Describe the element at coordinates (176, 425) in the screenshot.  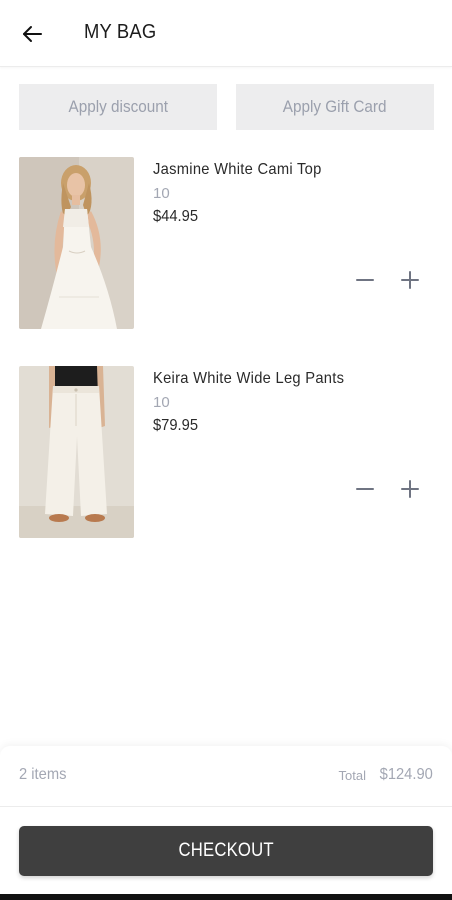
I see `product-price: $79.95` at that location.